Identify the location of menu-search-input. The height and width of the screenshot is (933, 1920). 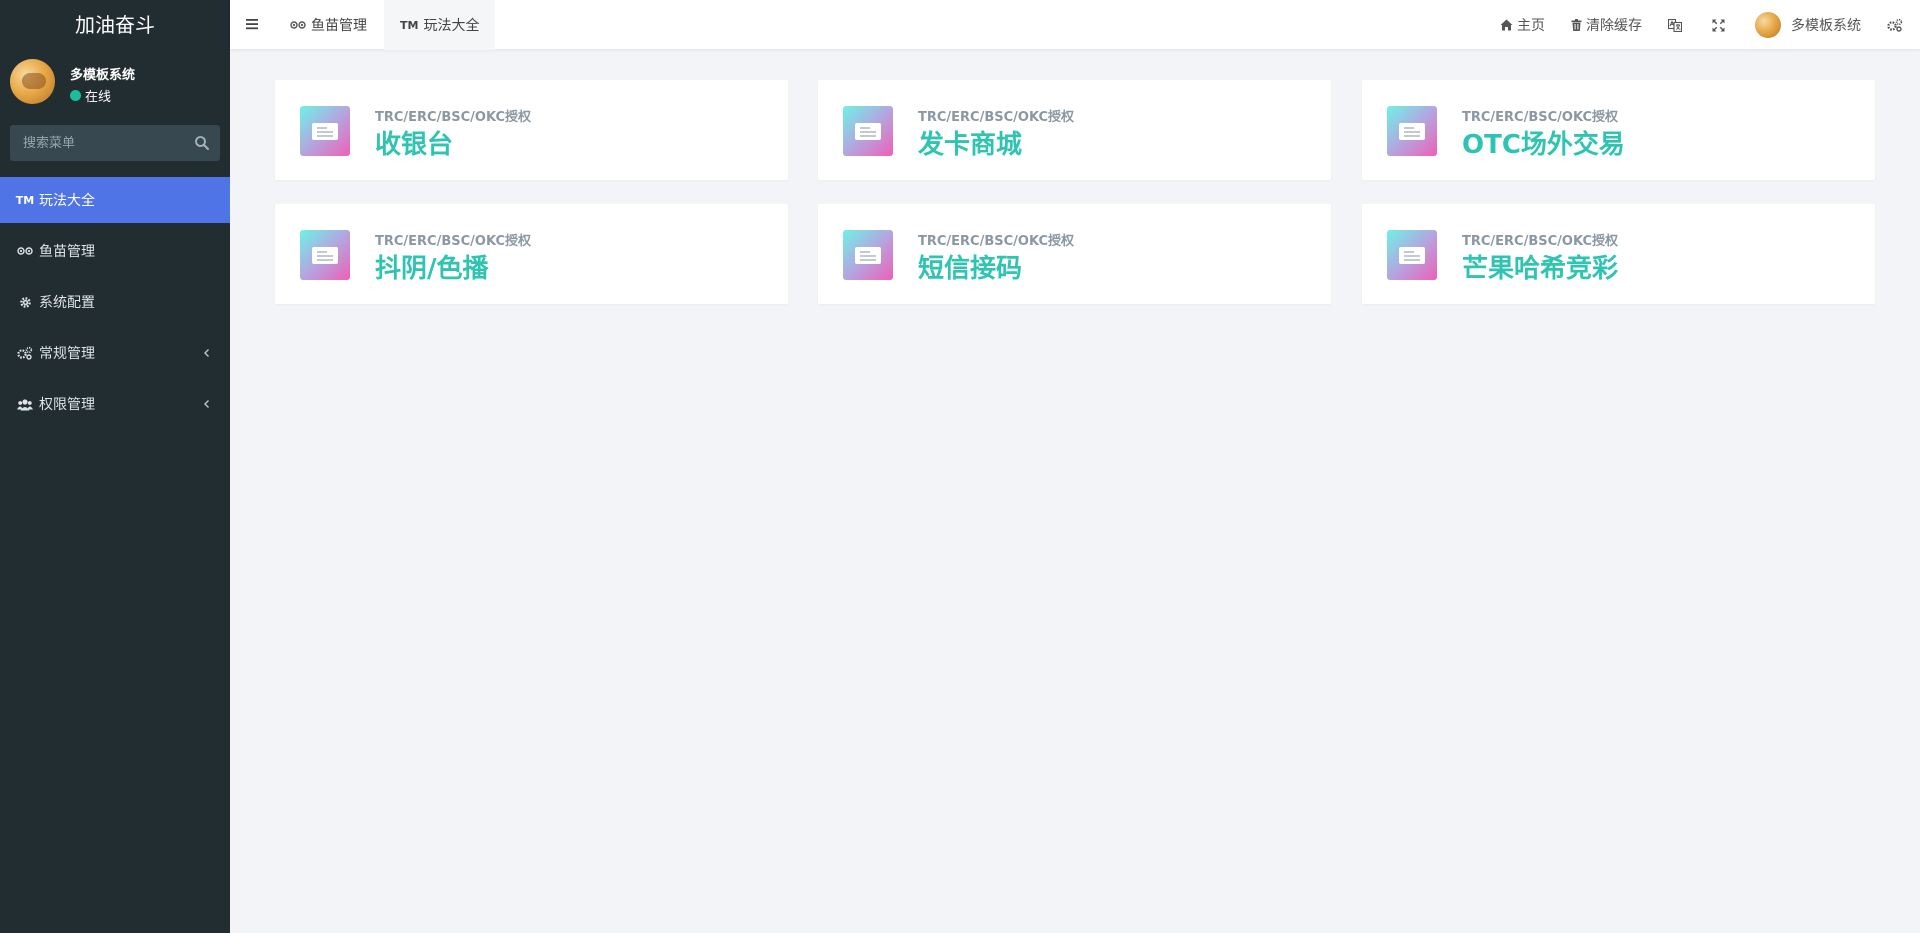
(115, 143).